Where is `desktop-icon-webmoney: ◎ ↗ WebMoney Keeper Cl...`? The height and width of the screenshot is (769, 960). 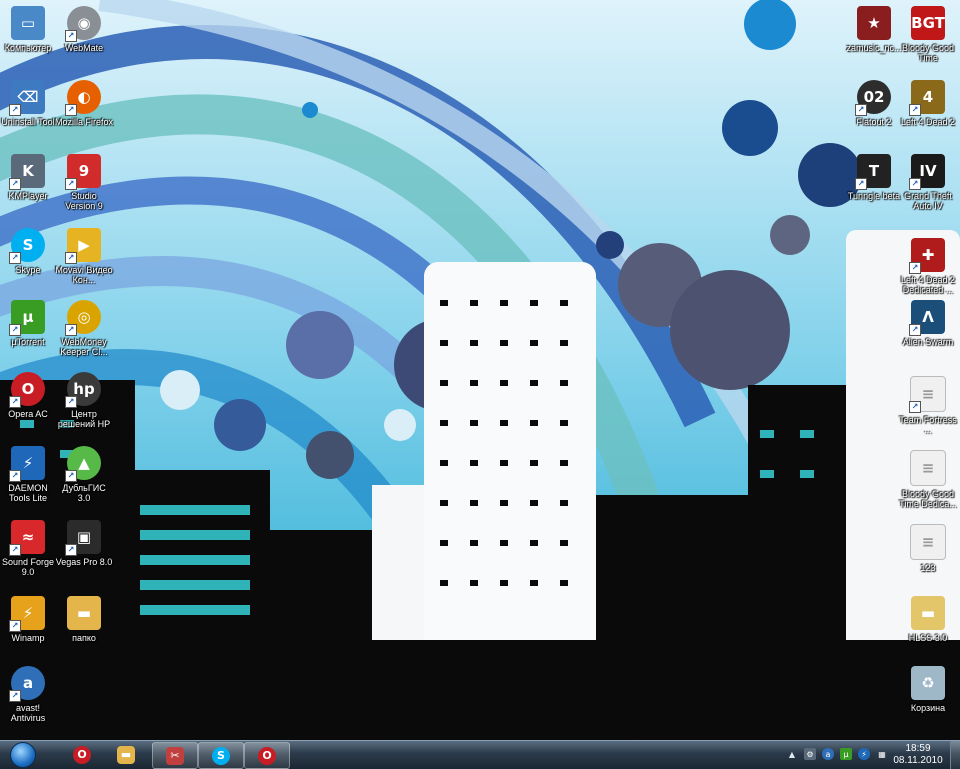 desktop-icon-webmoney: ◎ ↗ WebMoney Keeper Cl... is located at coordinates (84, 333).